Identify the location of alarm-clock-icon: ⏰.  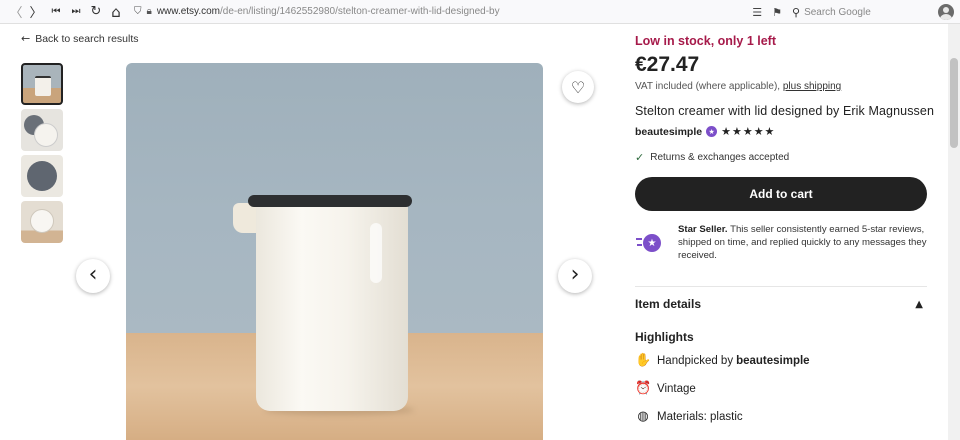
(643, 388).